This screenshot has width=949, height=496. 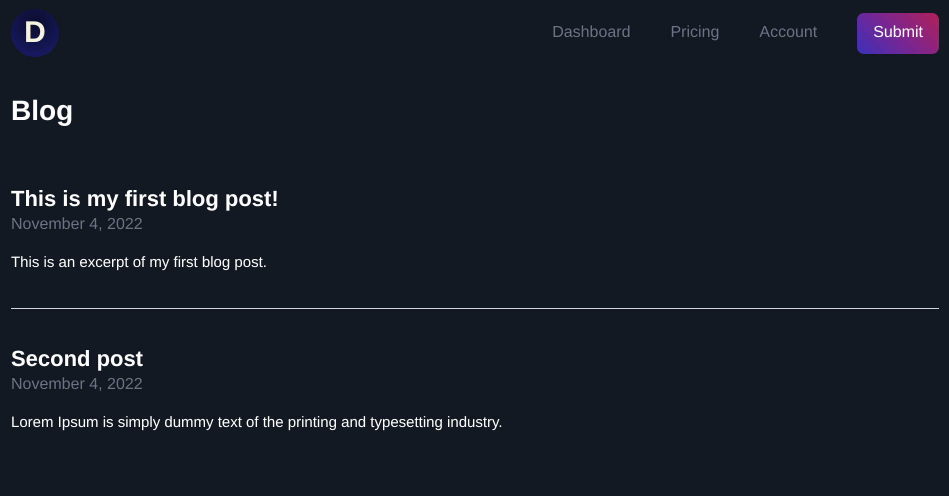 I want to click on nav-link: Pricing, so click(x=695, y=33).